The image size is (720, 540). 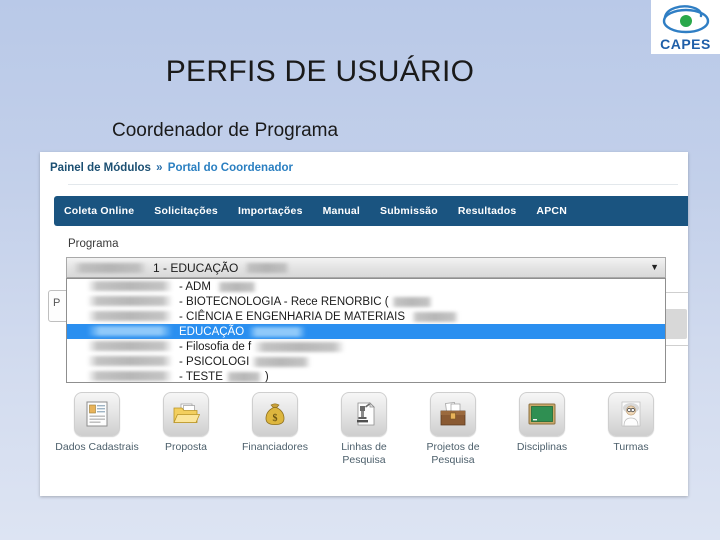 What do you see at coordinates (99, 211) in the screenshot?
I see `nav-item-coleta-online: Coleta Online` at bounding box center [99, 211].